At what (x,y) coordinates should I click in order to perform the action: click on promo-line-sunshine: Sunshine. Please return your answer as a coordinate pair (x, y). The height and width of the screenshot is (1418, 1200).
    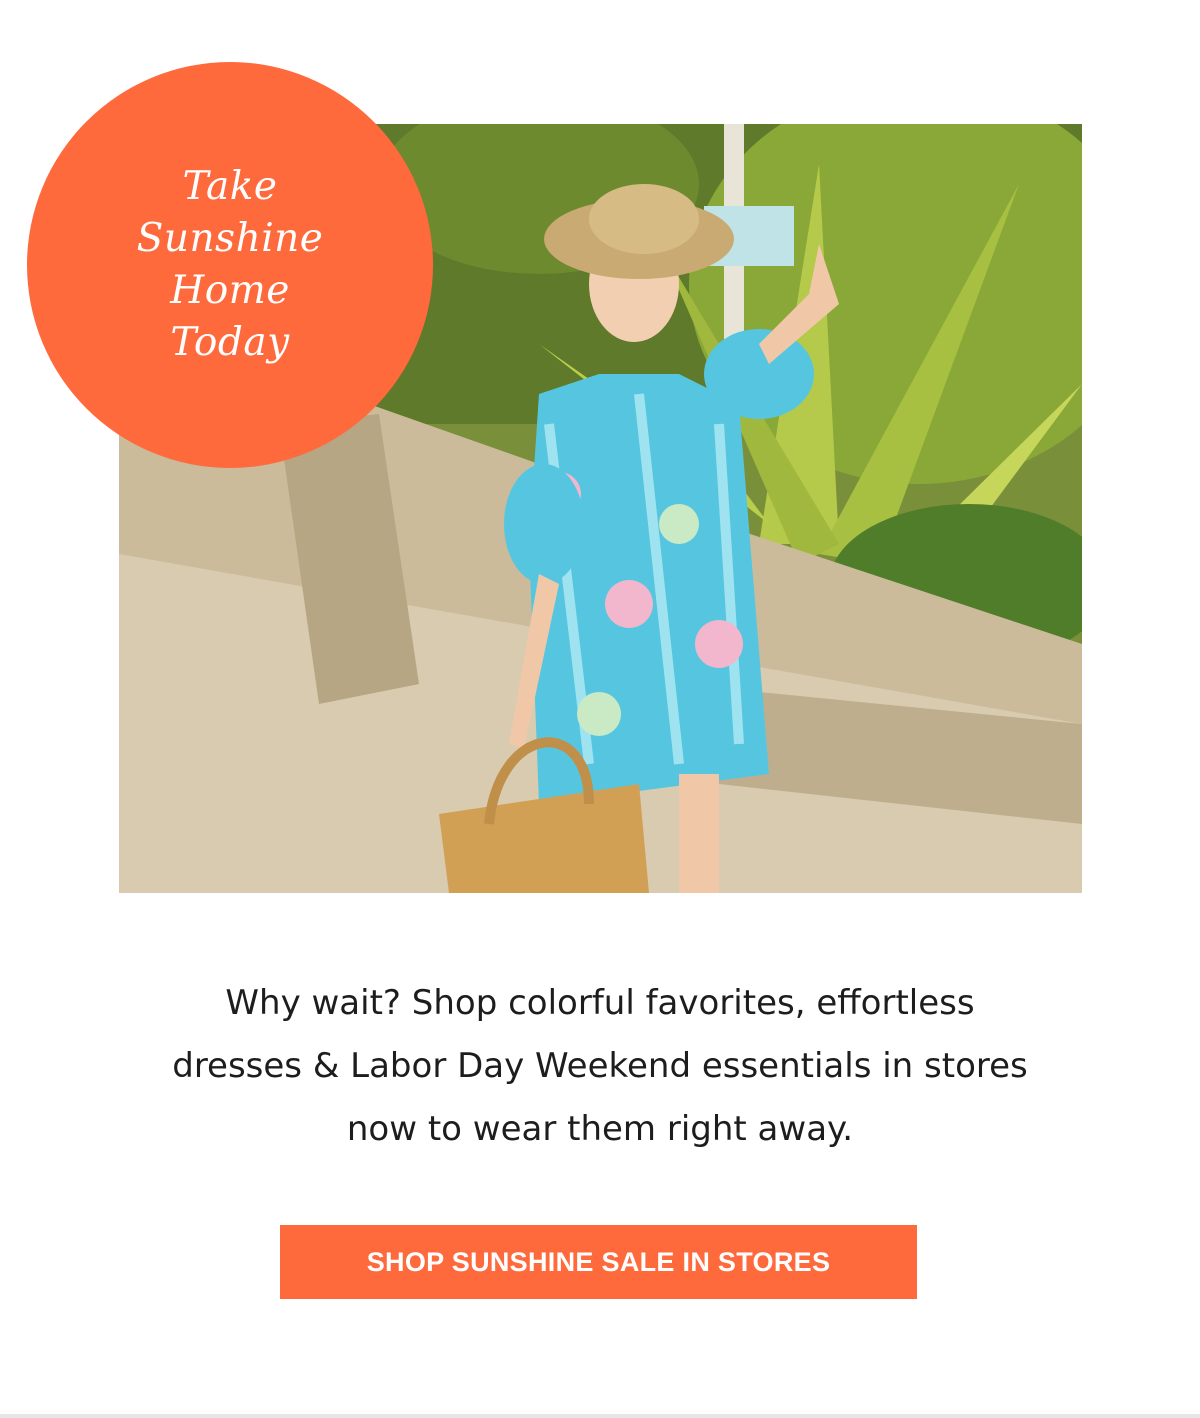
    Looking at the image, I should click on (230, 238).